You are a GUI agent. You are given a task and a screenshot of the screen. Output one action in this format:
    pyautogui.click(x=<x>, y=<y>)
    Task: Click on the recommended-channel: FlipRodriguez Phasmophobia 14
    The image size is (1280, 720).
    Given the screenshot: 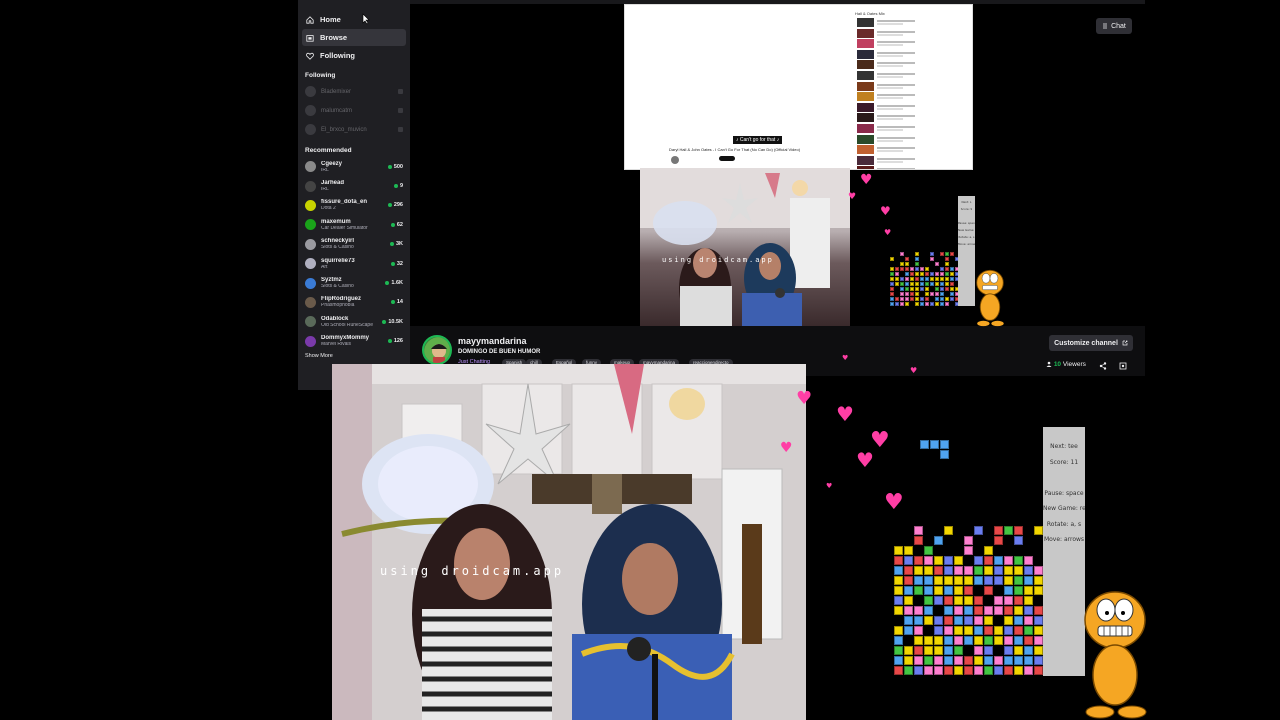 What is the action you would take?
    pyautogui.click(x=354, y=302)
    